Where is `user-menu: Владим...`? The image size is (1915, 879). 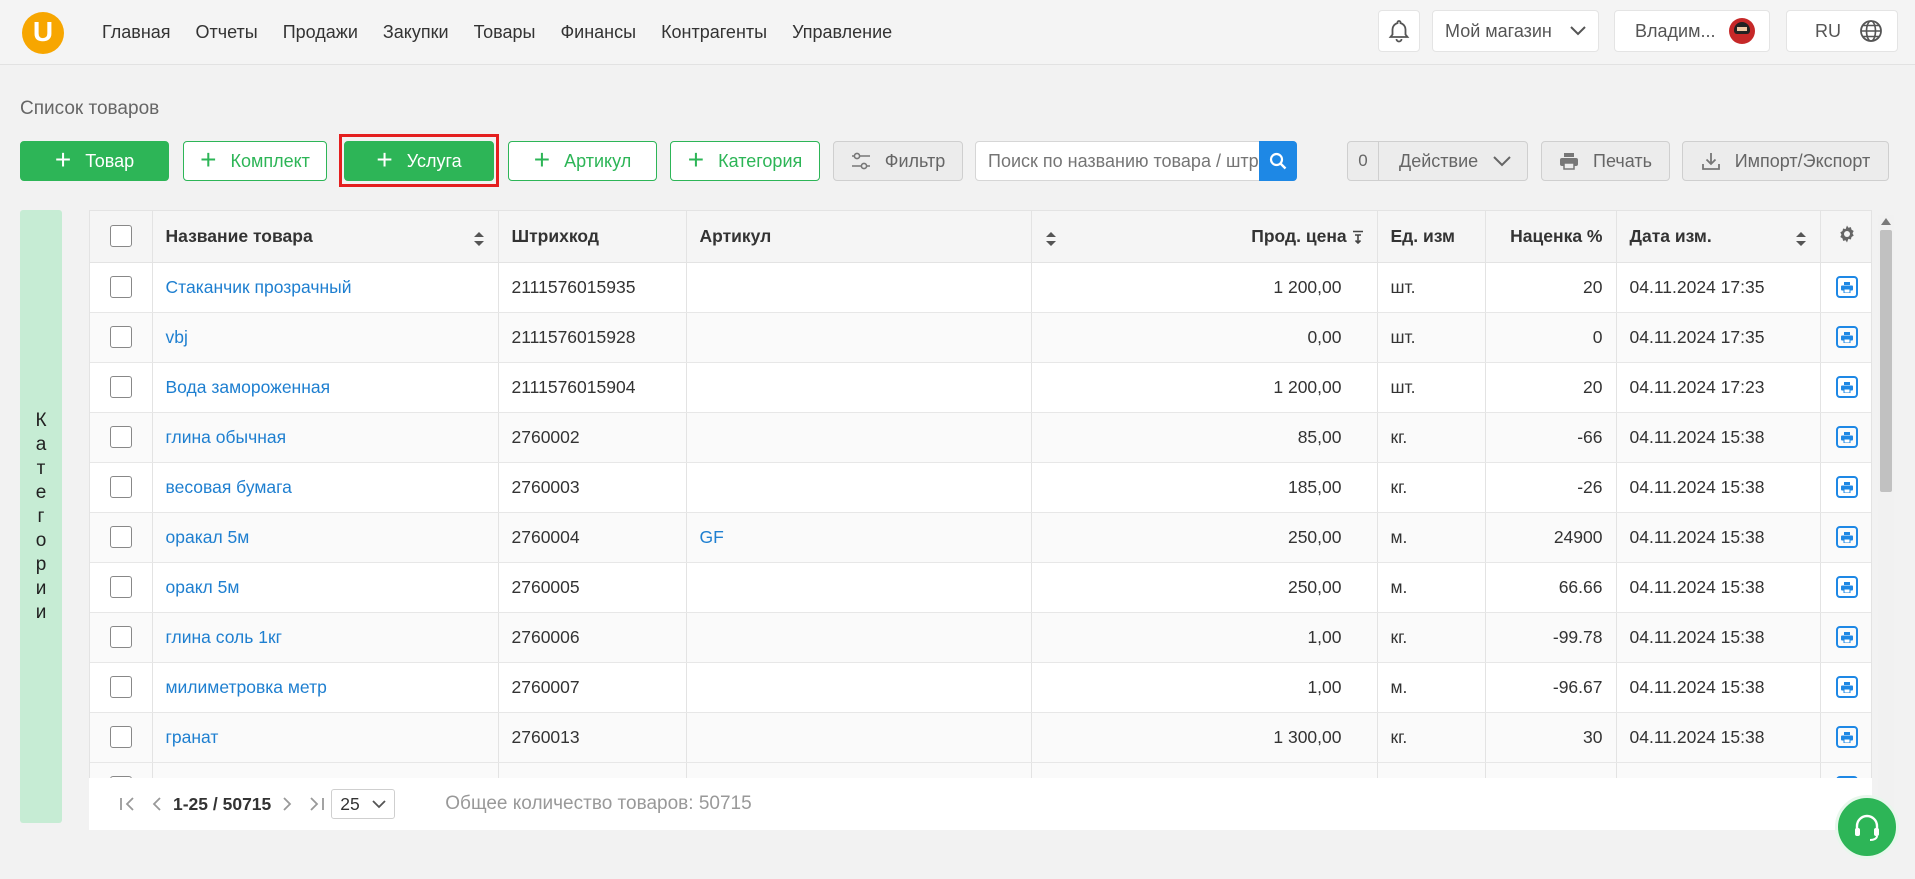 user-menu: Владим... is located at coordinates (1692, 31).